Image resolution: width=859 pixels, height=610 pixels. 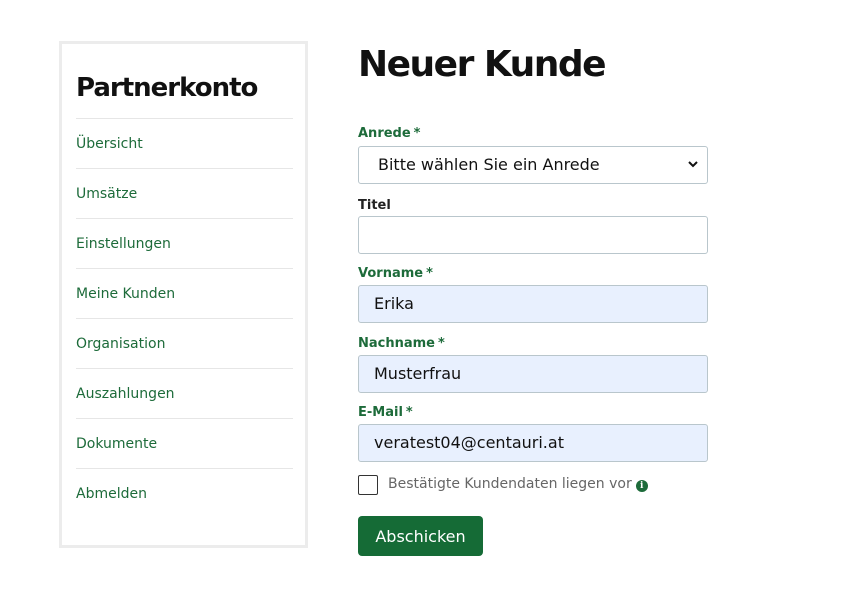 I want to click on sidebar-item-abmelden: Abmelden, so click(x=184, y=493).